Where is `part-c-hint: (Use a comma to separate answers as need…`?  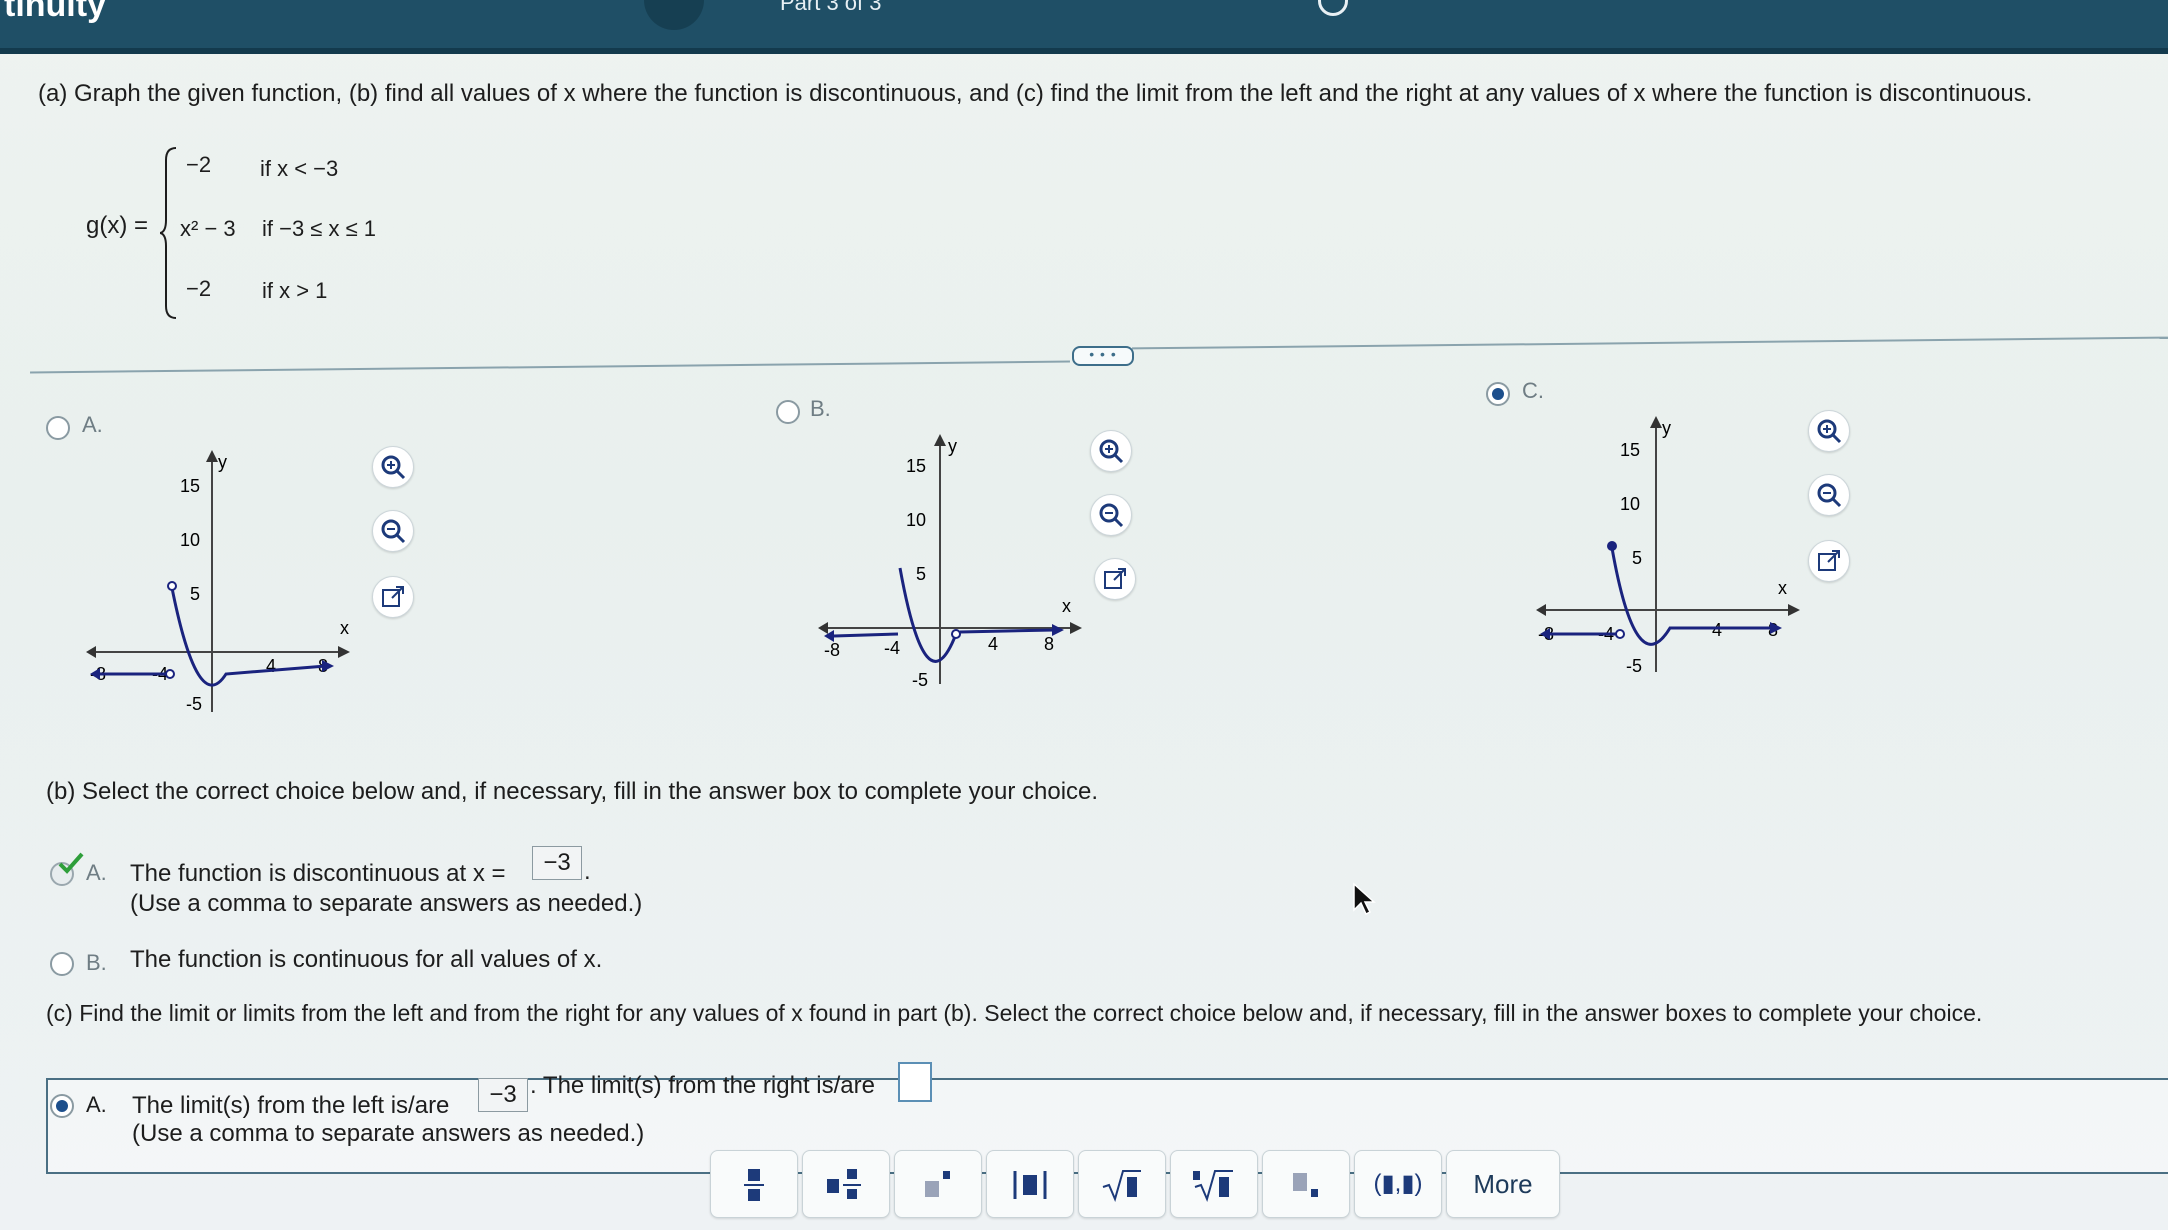
part-c-hint: (Use a comma to separate answers as need… is located at coordinates (388, 1133).